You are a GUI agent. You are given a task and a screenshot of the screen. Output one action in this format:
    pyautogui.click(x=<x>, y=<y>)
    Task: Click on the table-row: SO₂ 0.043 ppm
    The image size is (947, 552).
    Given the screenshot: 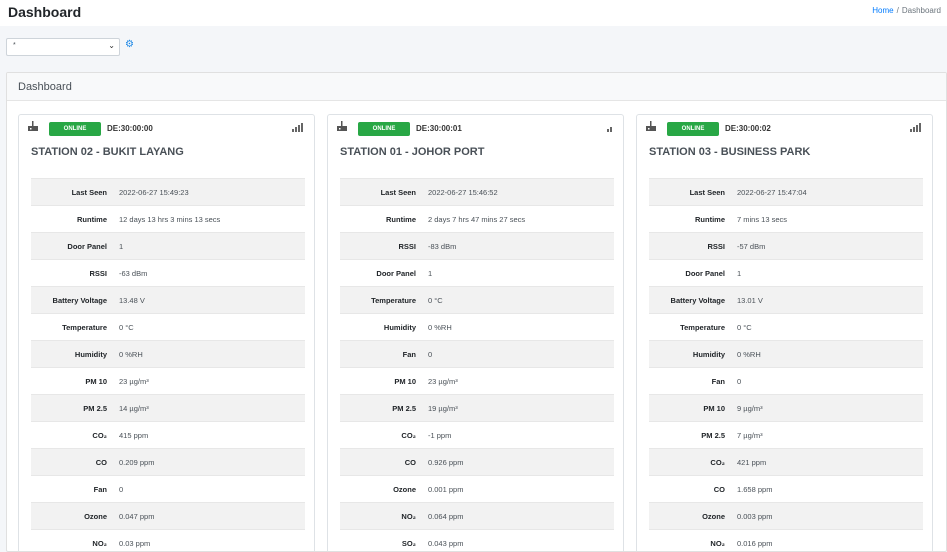 What is the action you would take?
    pyautogui.click(x=477, y=540)
    